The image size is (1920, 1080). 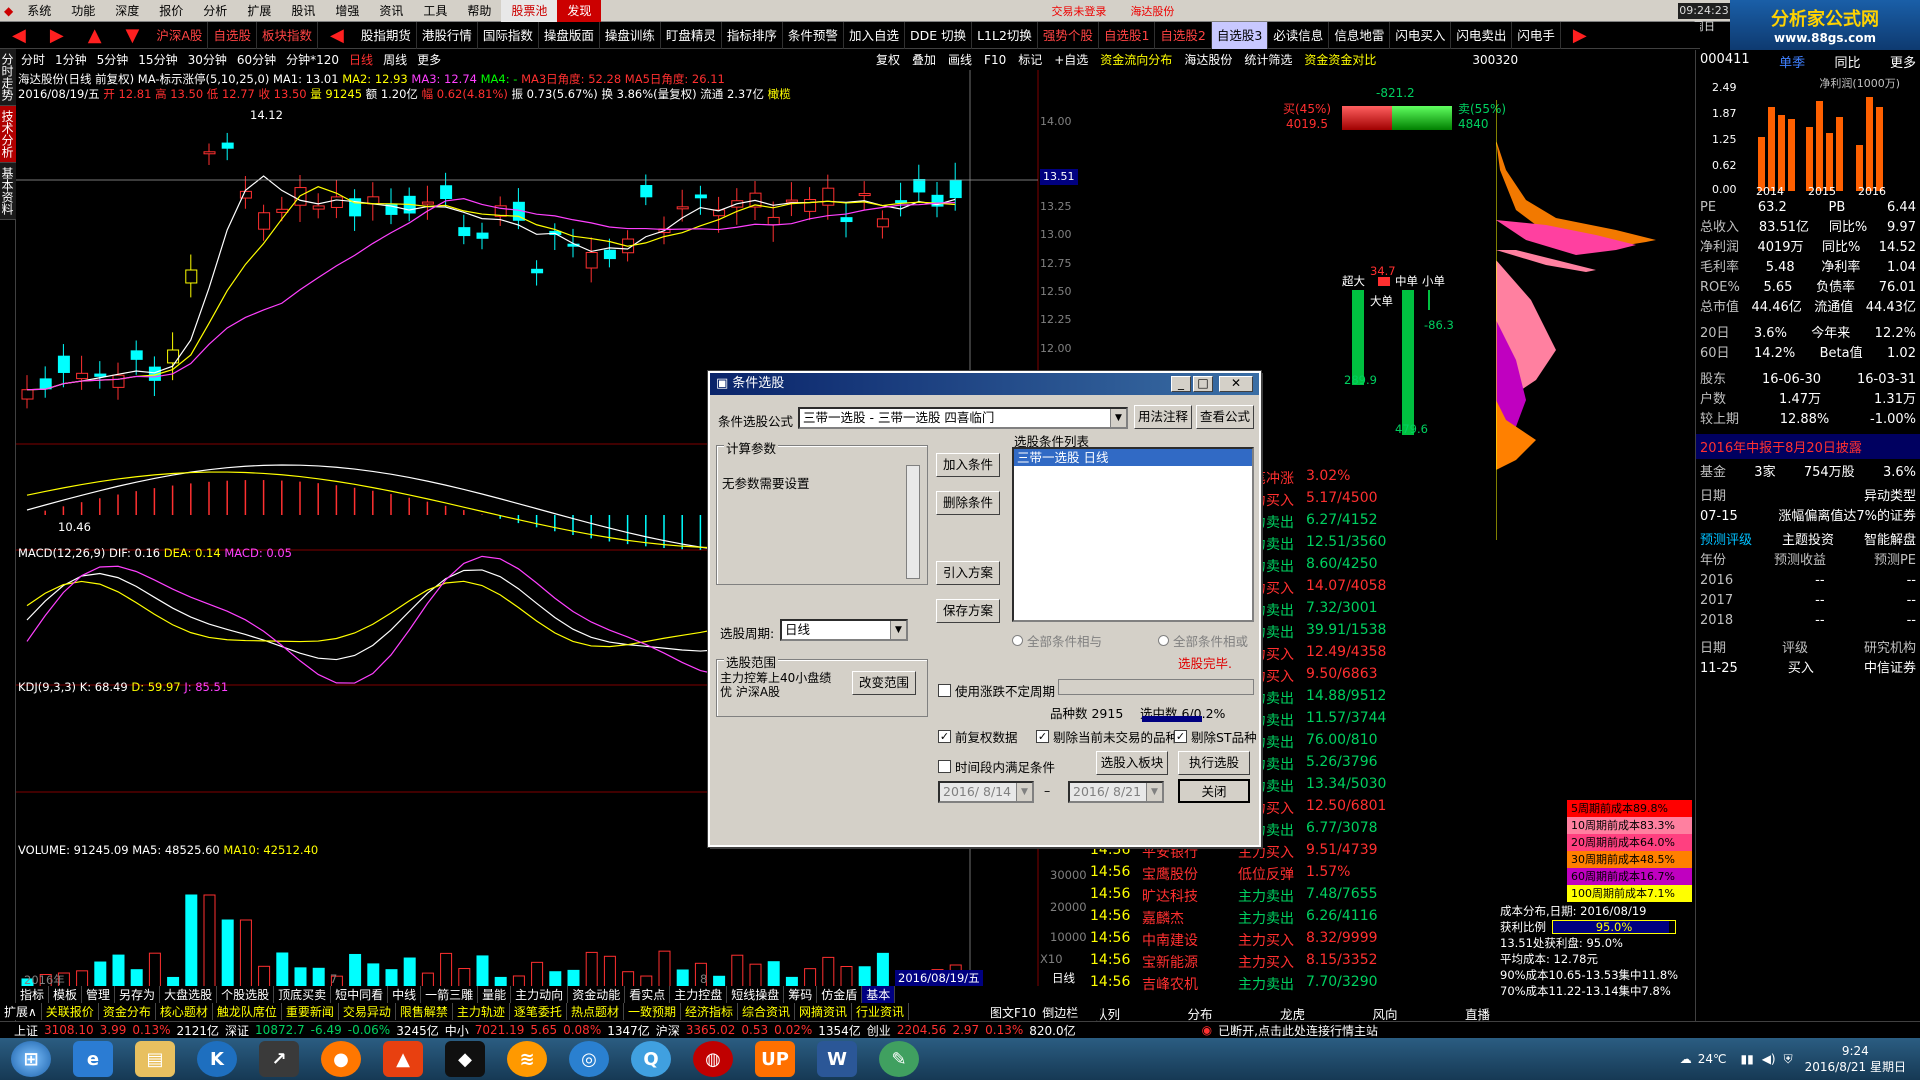 I want to click on toolbar-left-icon: ◀, so click(x=337, y=35).